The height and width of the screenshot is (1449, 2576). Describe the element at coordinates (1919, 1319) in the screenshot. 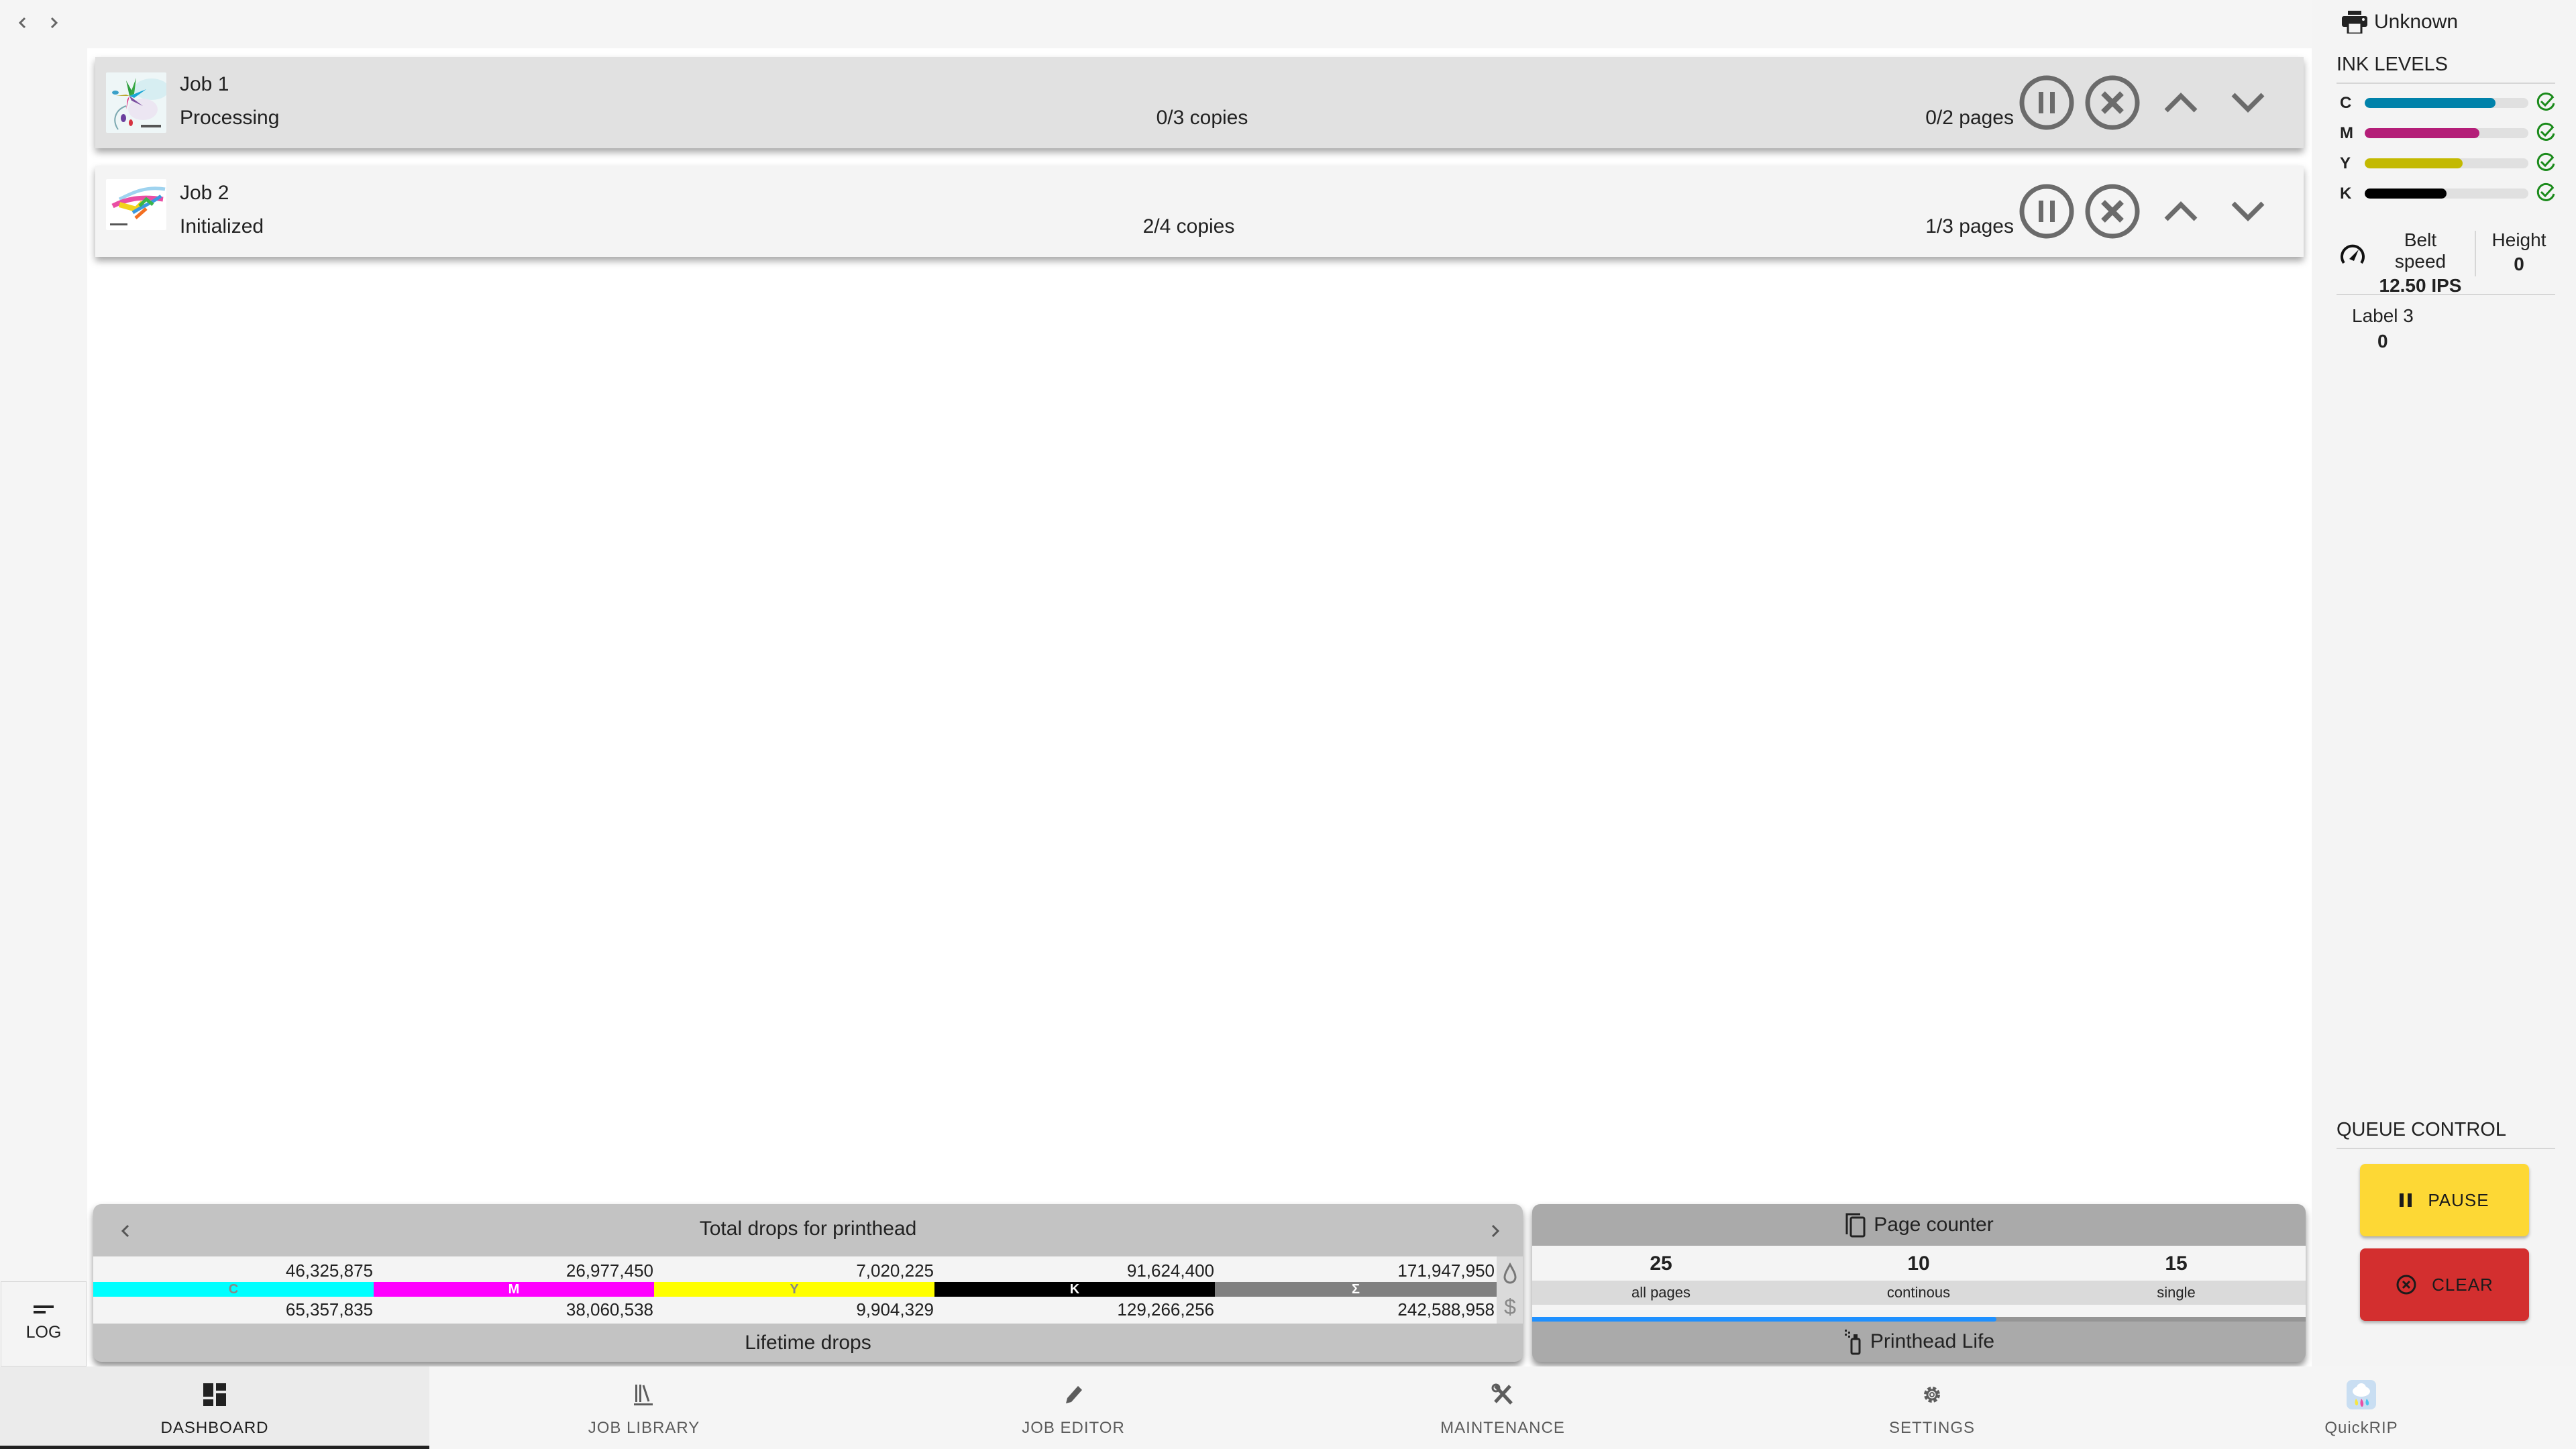

I see `printhead-life-bar` at that location.